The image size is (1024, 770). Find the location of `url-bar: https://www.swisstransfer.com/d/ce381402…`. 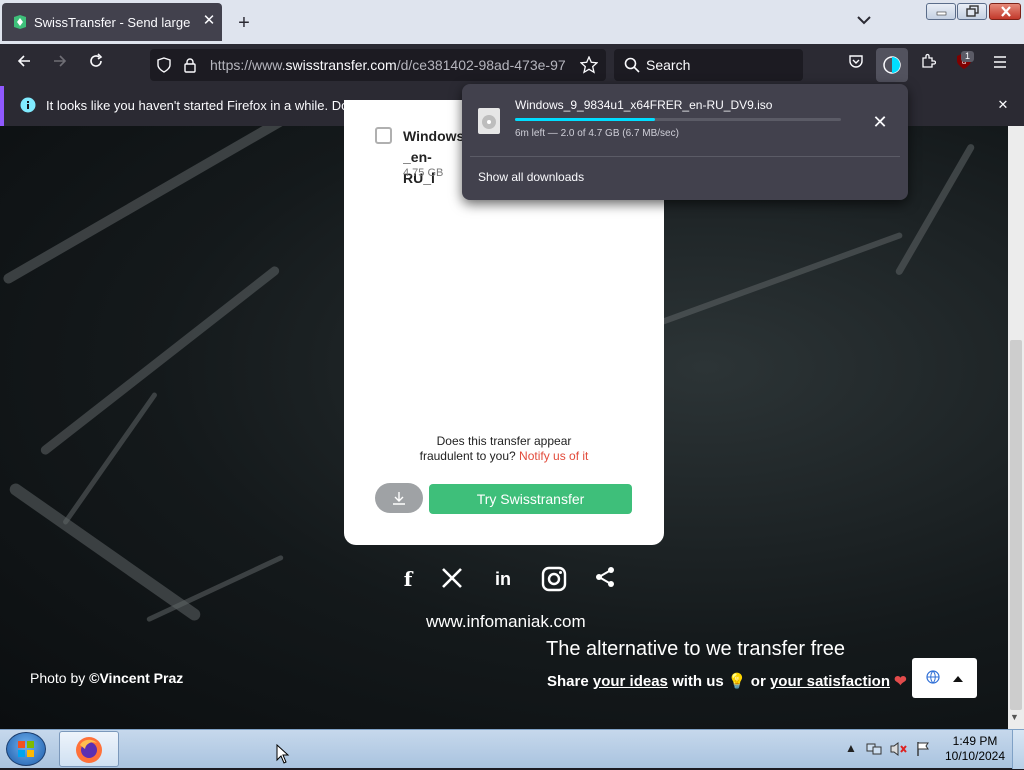

url-bar: https://www.swisstransfer.com/d/ce381402… is located at coordinates (378, 65).